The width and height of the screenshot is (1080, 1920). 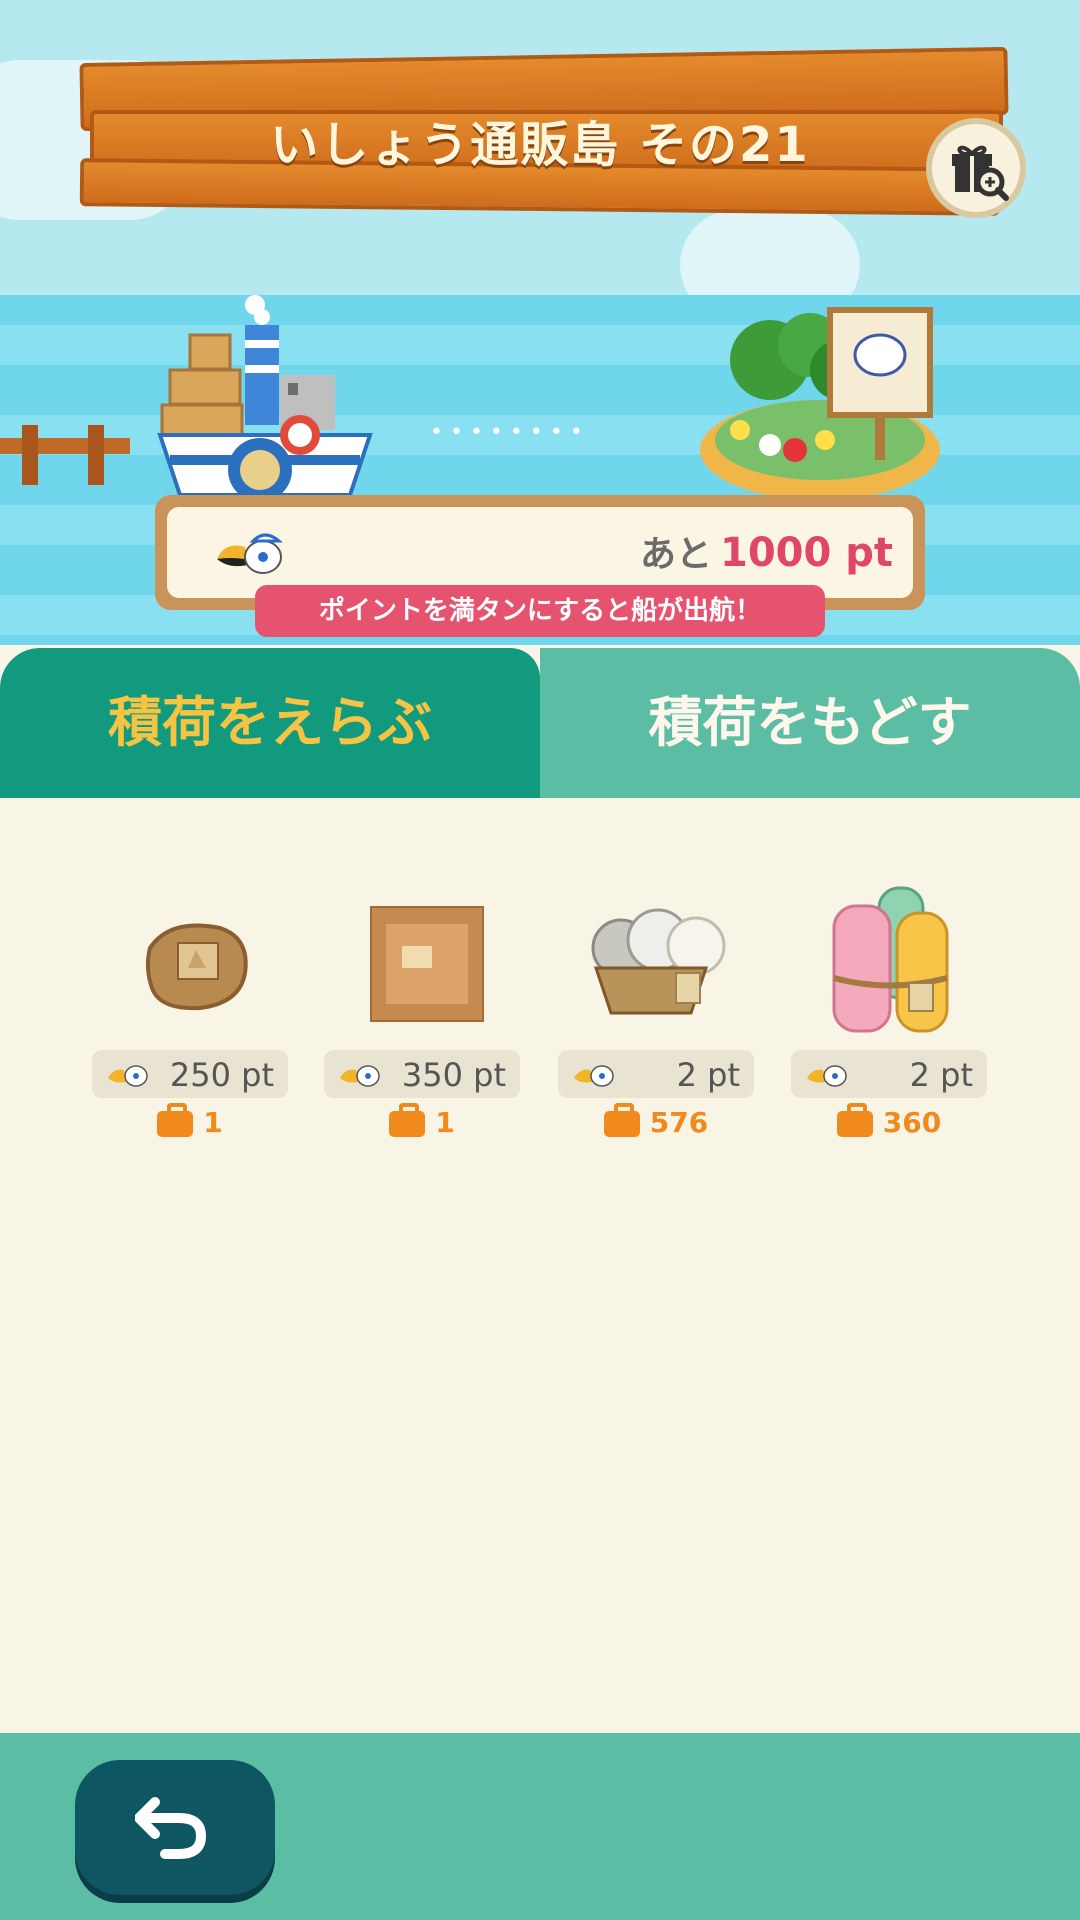 I want to click on cargo-item-fabric: 2 pt 360, so click(x=889, y=1008).